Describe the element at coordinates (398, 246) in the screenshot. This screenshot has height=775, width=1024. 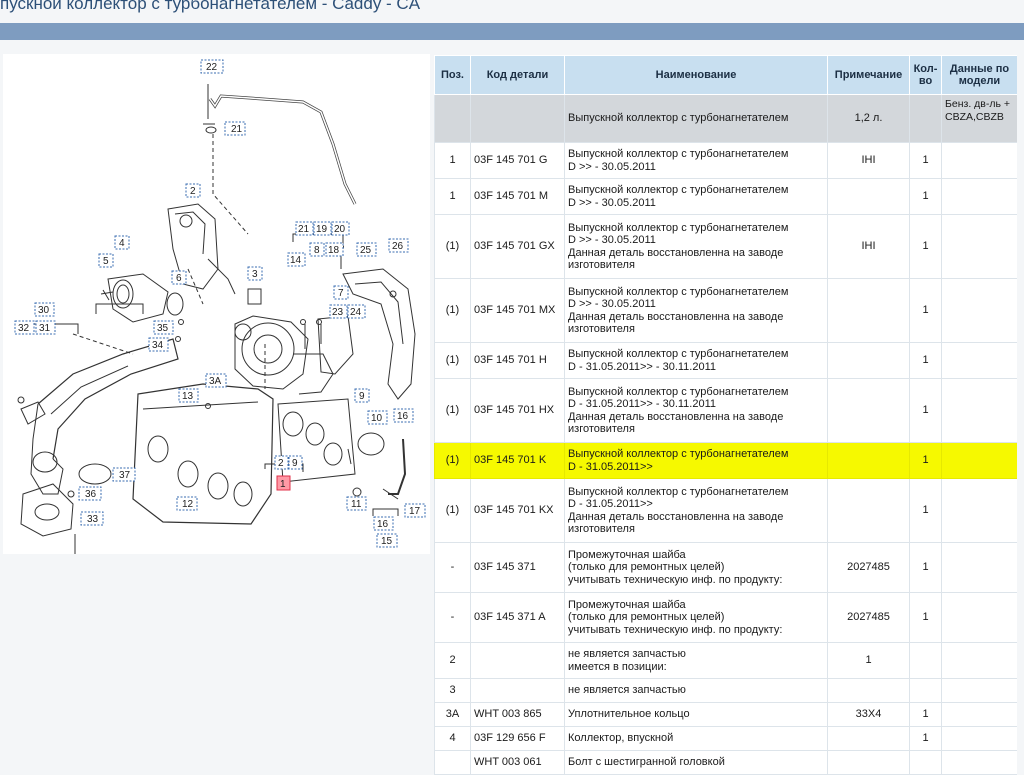
I see `svg-text: 26` at that location.